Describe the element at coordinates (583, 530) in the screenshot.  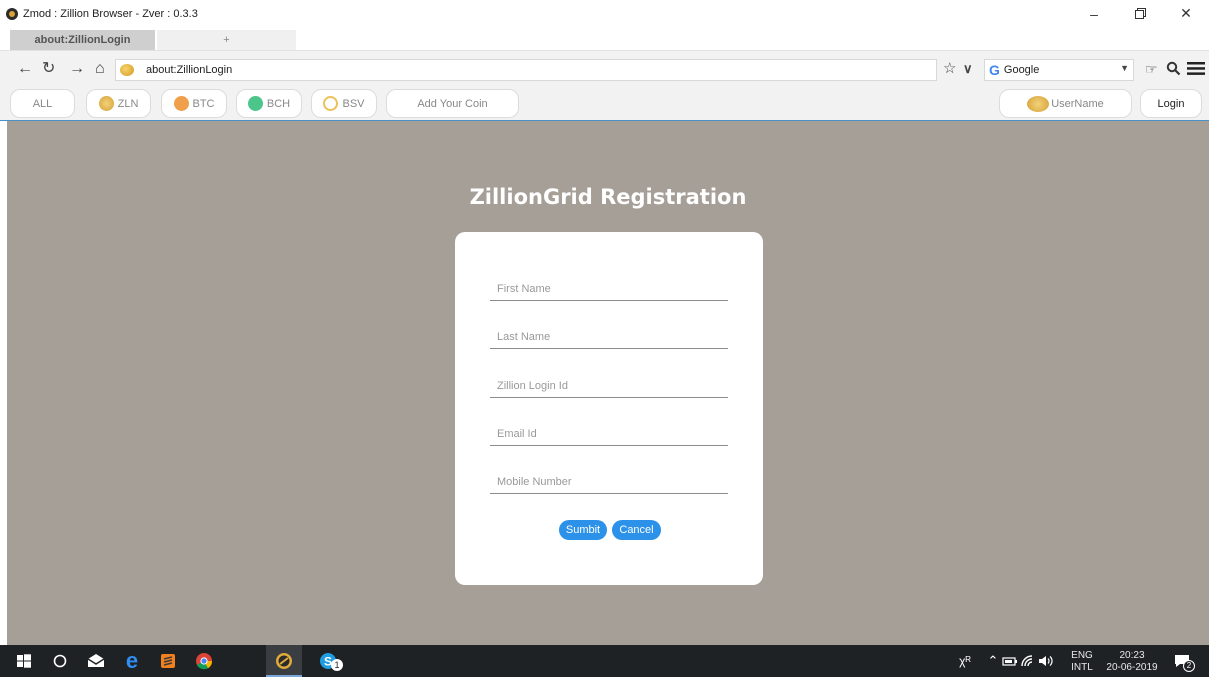
I see `submit-button: Sumbit` at that location.